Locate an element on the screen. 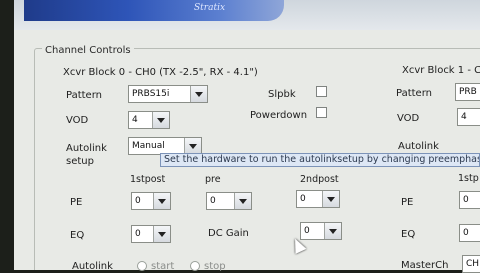  block0-pe-pre-value: 0 is located at coordinates (213, 201).